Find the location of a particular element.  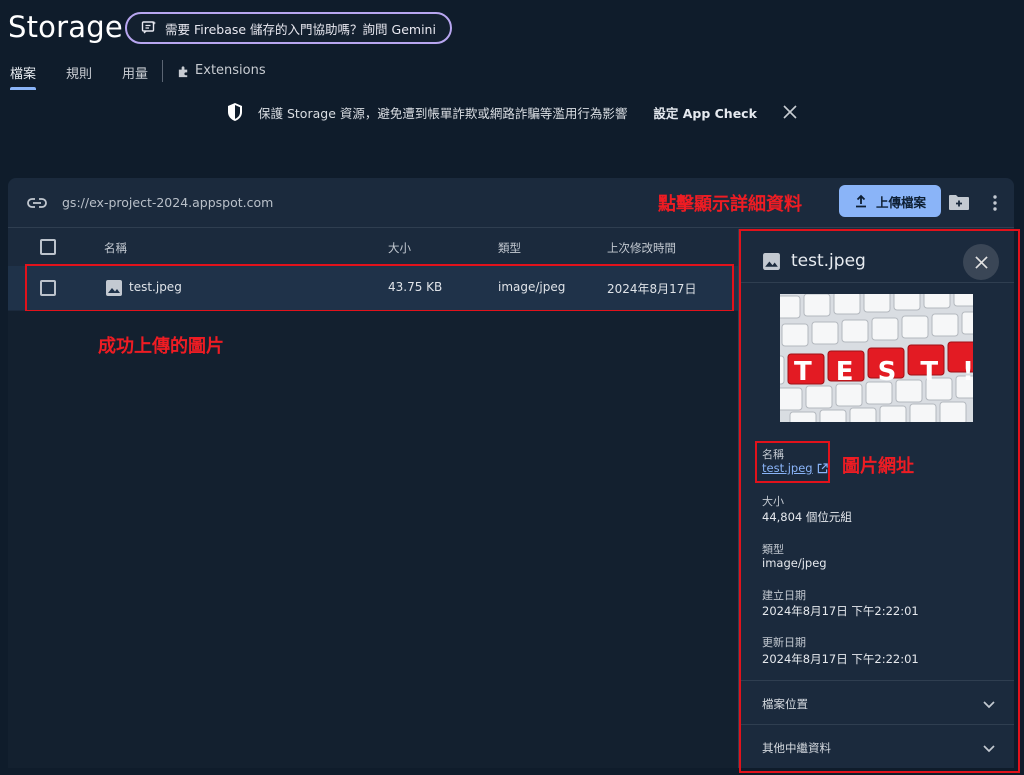

tab-rules: 規則 is located at coordinates (79, 74).